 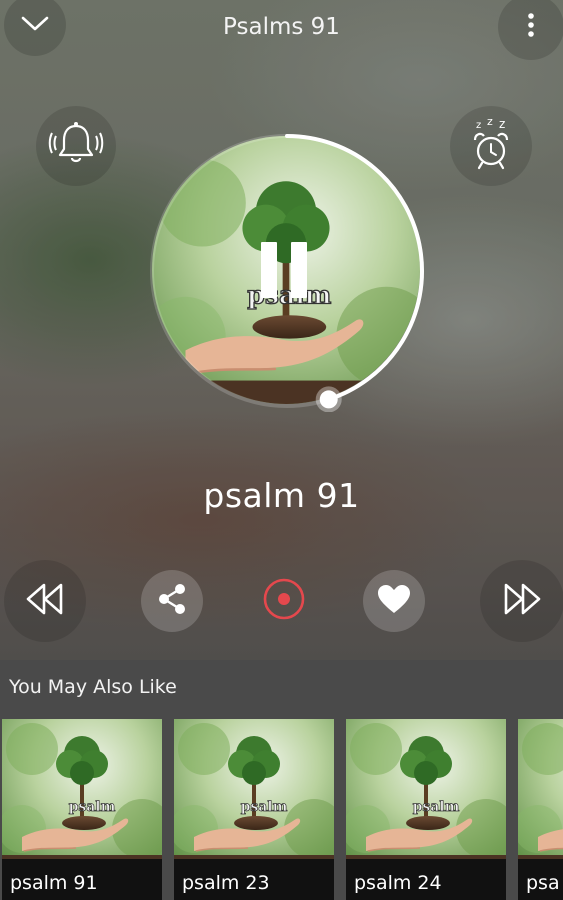 What do you see at coordinates (93, 687) in the screenshot?
I see `recommendations-heading: You May Also Like` at bounding box center [93, 687].